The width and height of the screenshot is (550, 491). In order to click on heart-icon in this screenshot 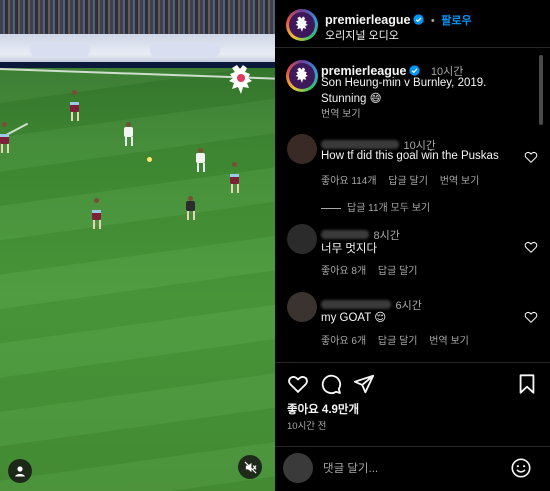, I will do `click(298, 384)`.